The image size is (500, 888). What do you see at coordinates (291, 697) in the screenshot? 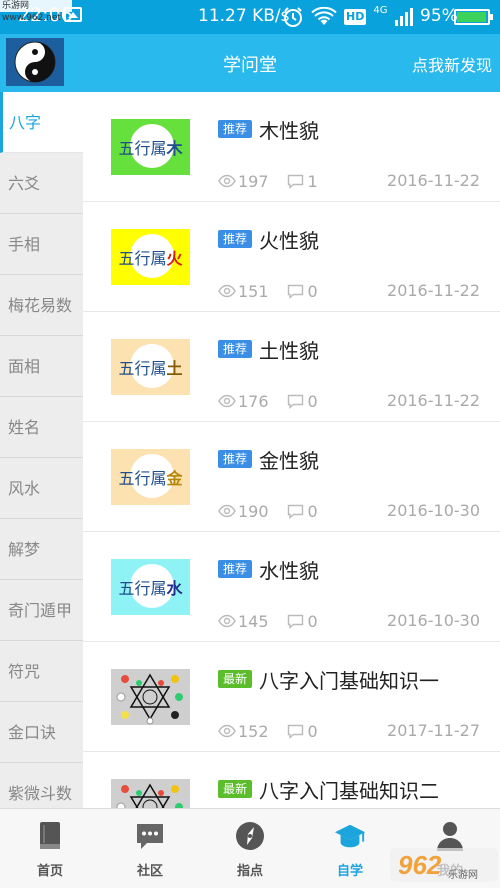
I see `article-item: 最新 八字入门基础知识一 152 0 2017-11-27` at bounding box center [291, 697].